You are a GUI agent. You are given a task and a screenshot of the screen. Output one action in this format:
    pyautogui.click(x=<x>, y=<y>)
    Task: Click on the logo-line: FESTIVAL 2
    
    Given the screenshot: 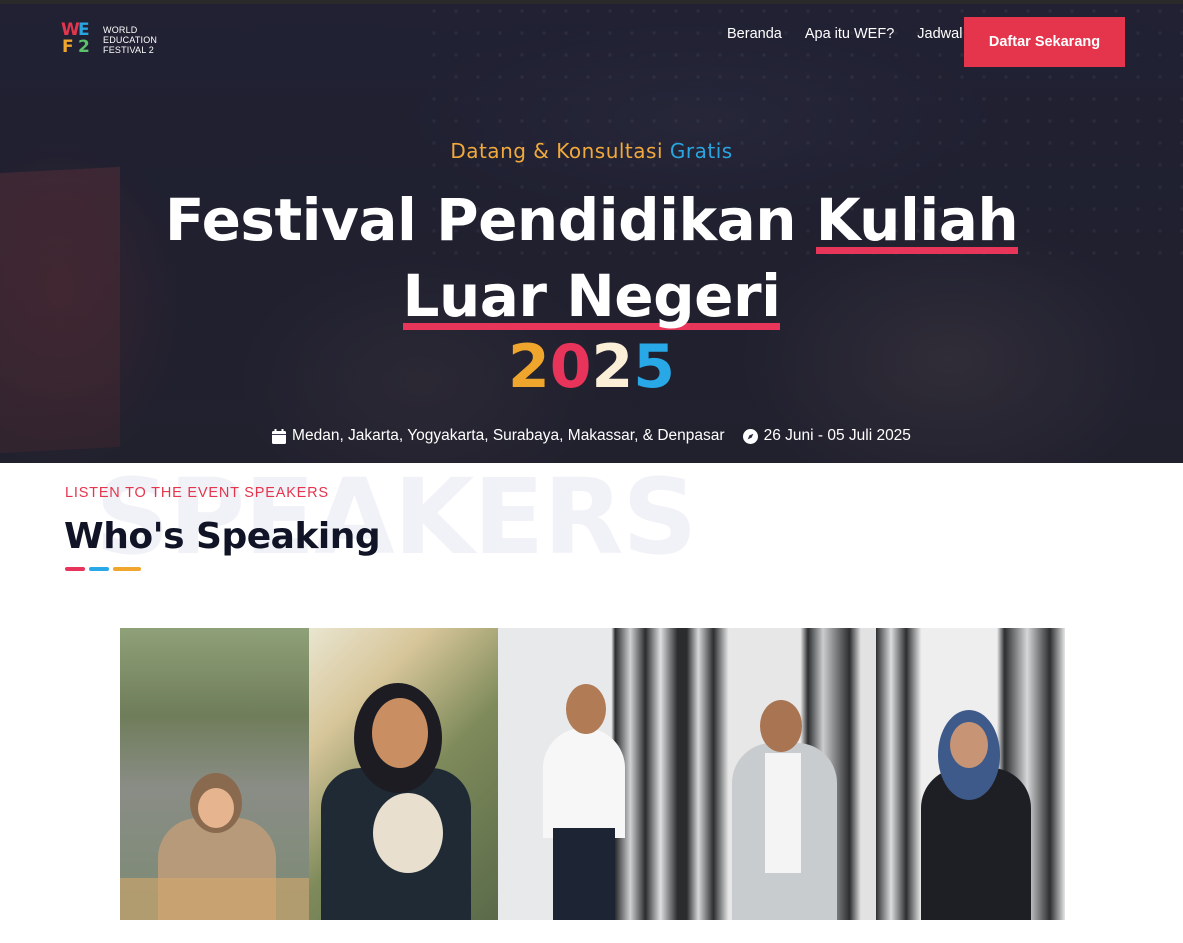 What is the action you would take?
    pyautogui.click(x=129, y=50)
    